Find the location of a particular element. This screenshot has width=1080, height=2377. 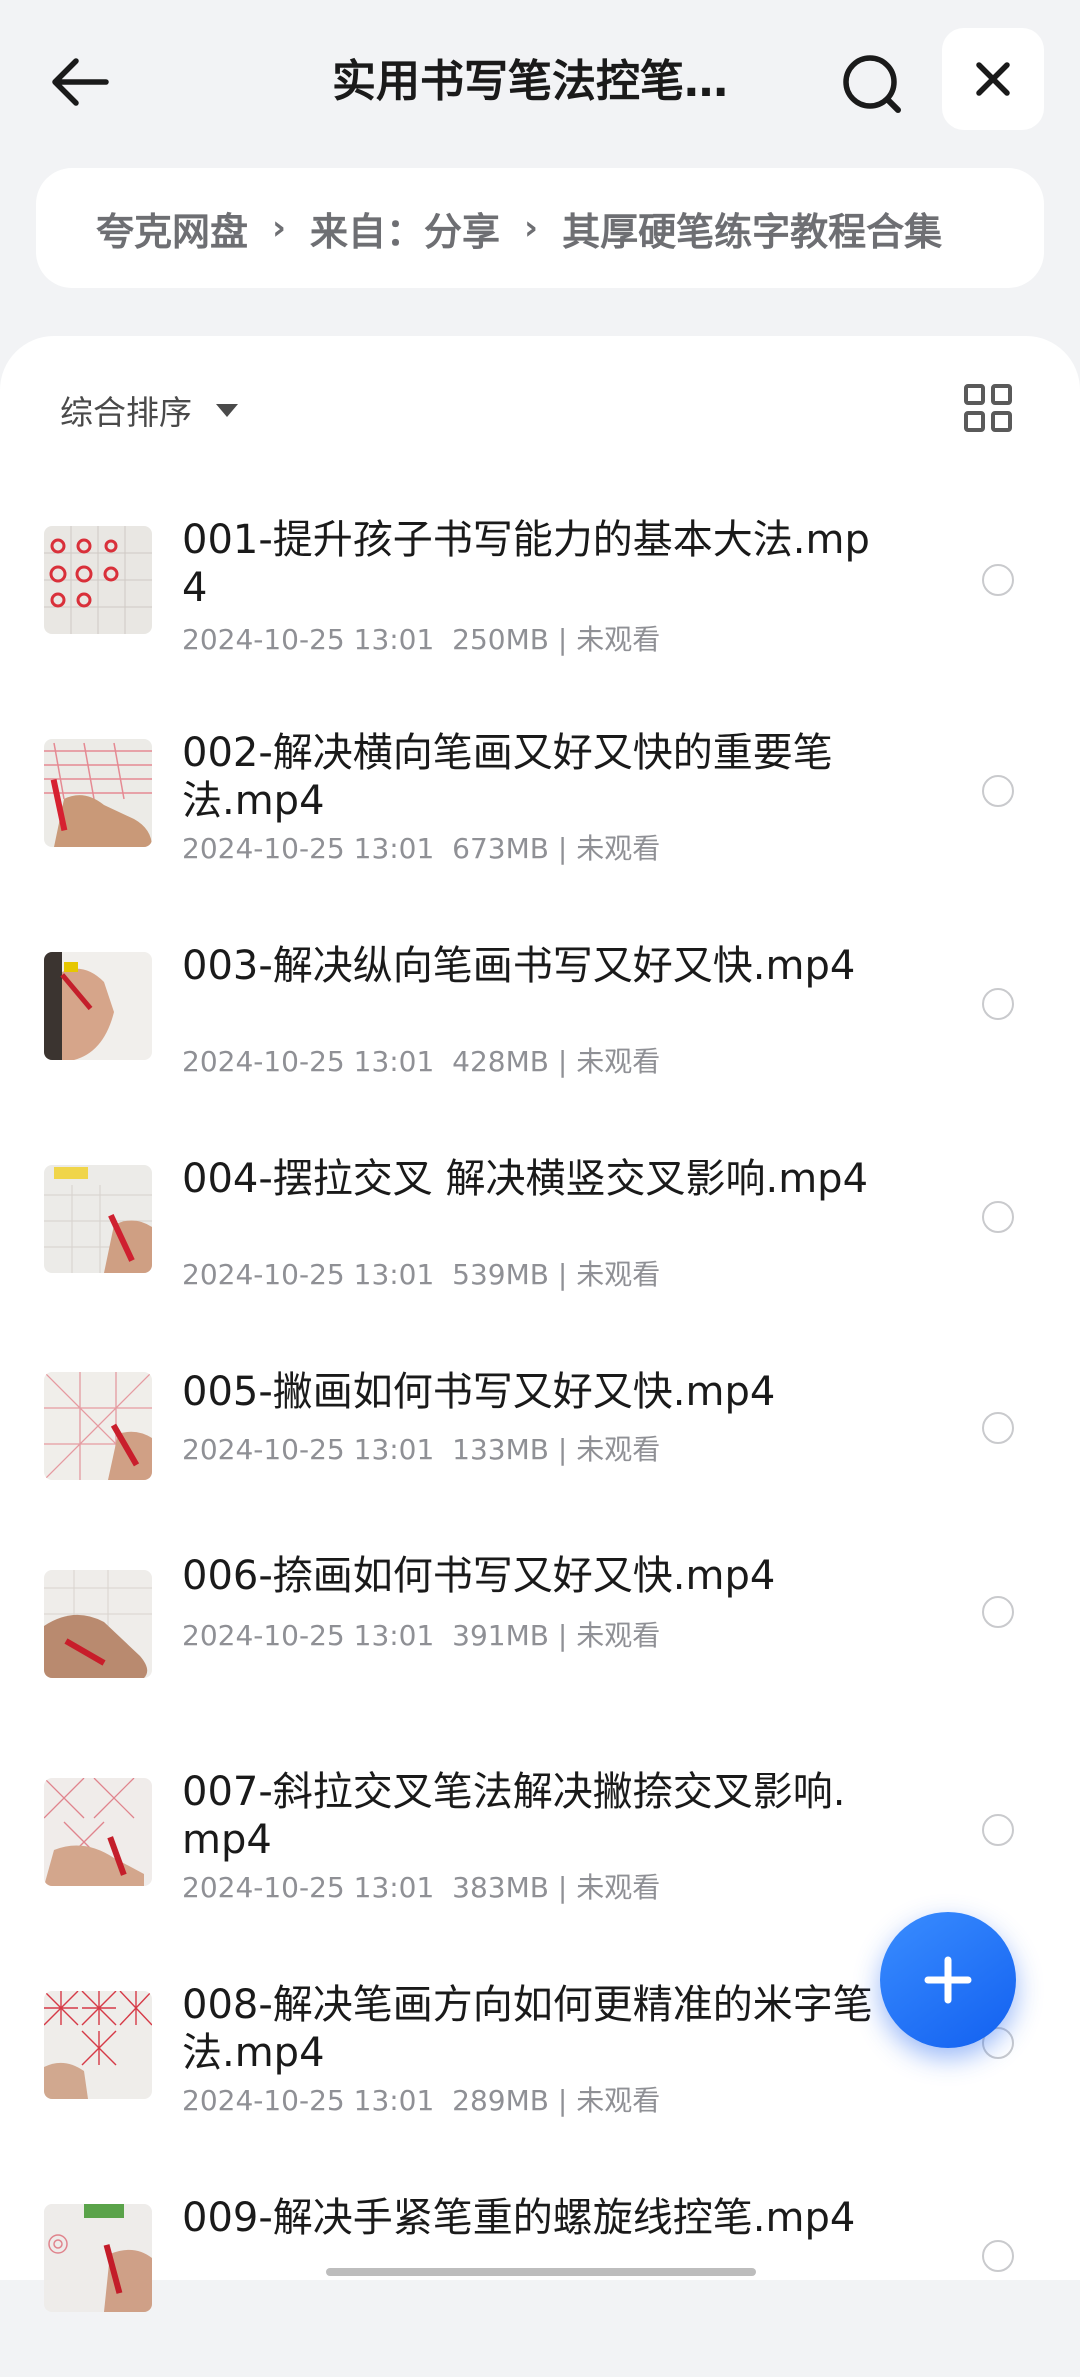

file-size: 391MB is located at coordinates (500, 1635).